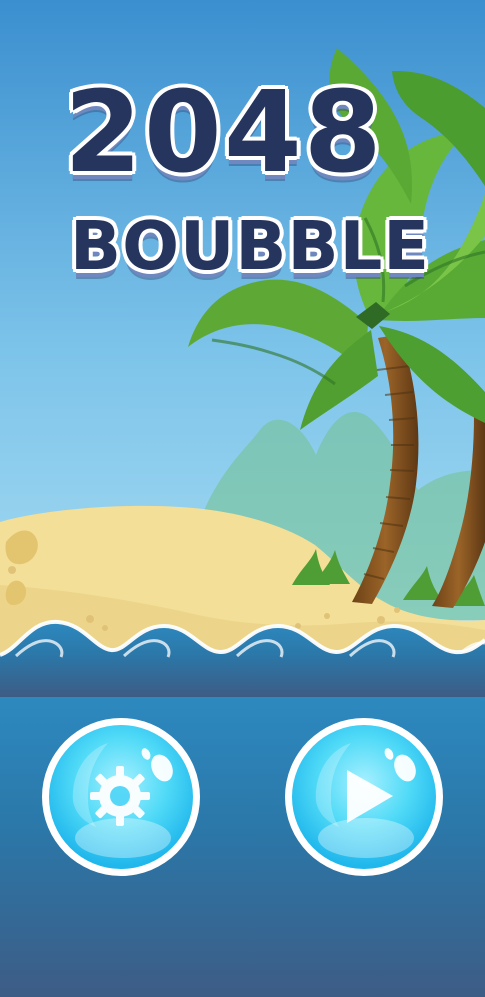 The height and width of the screenshot is (997, 485). What do you see at coordinates (224, 133) in the screenshot?
I see `title-number: 2048` at bounding box center [224, 133].